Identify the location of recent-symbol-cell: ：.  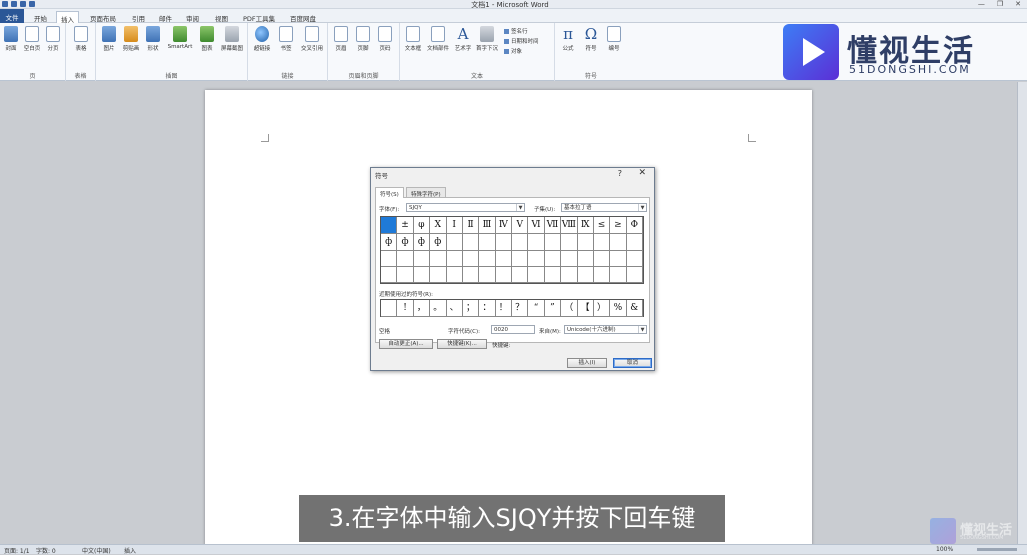
(487, 308).